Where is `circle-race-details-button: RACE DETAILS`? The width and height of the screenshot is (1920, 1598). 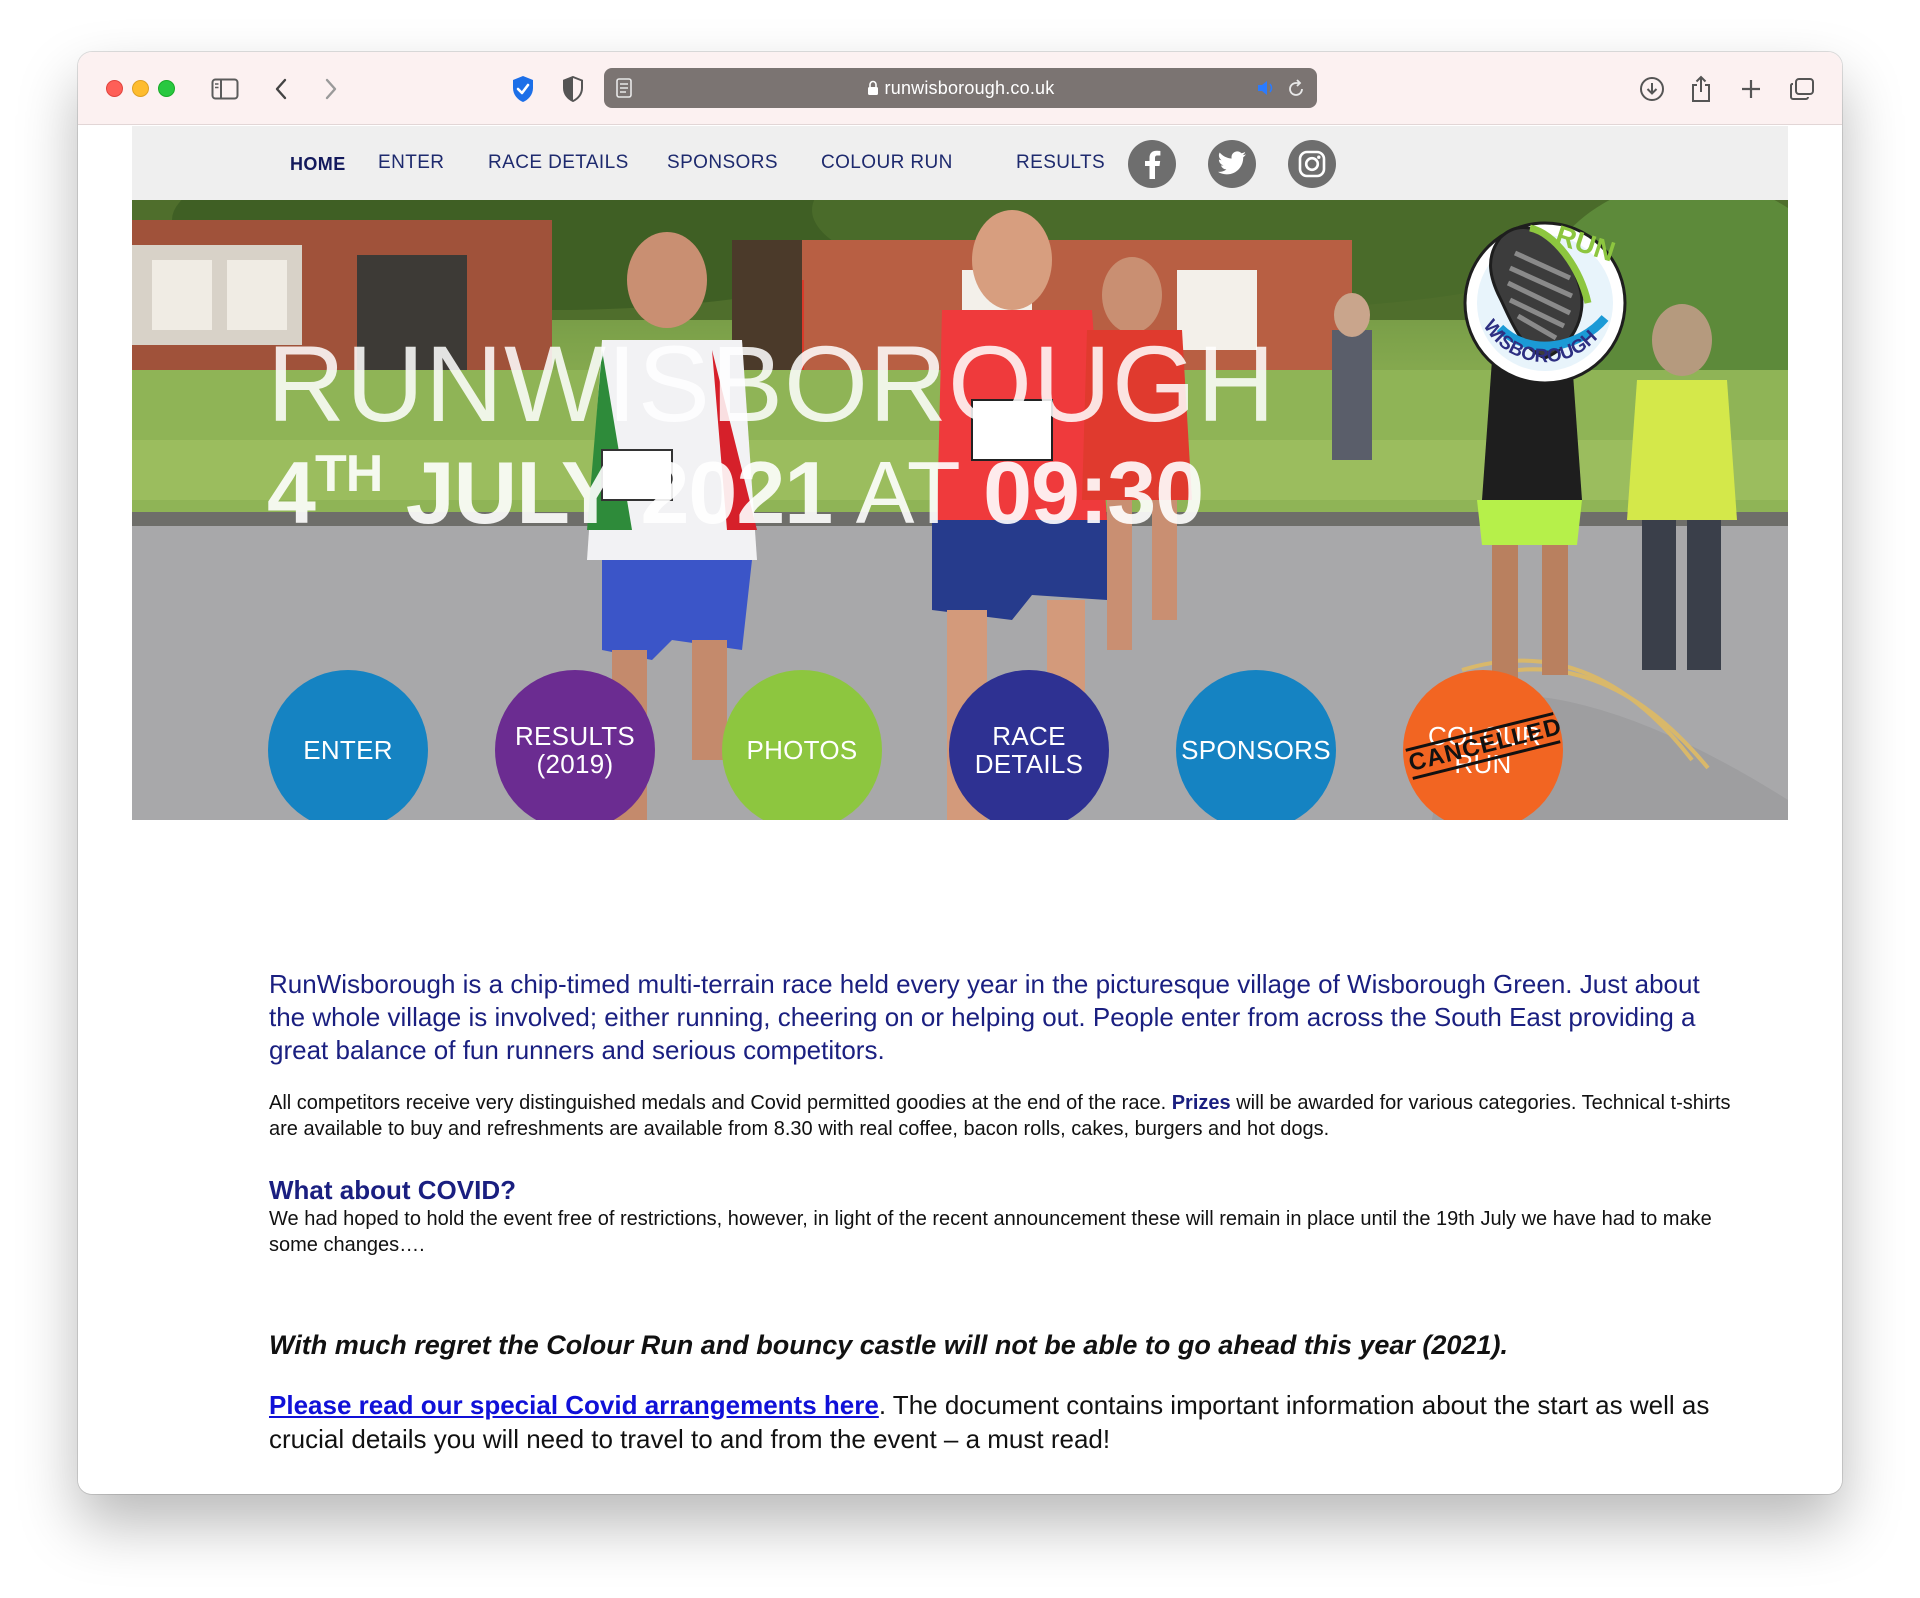
circle-race-details-button: RACE DETAILS is located at coordinates (1029, 745).